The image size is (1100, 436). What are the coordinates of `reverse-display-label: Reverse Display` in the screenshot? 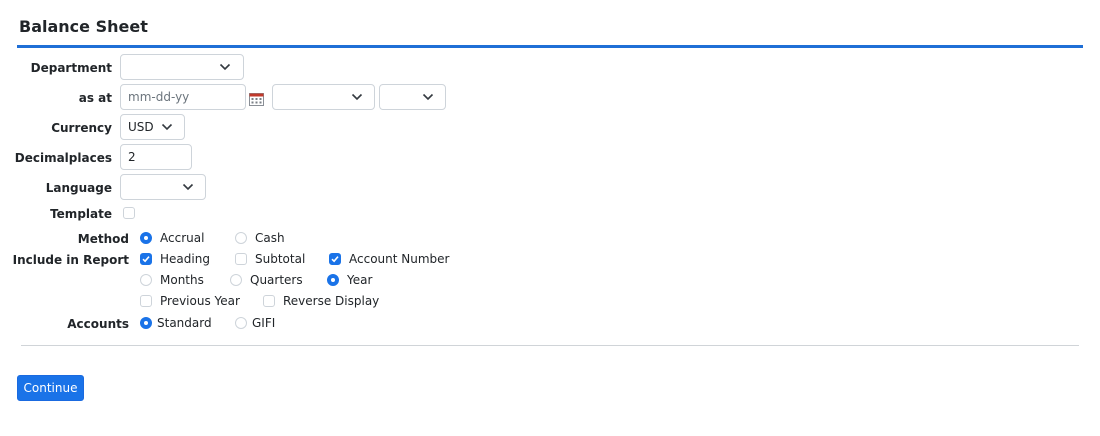 It's located at (331, 301).